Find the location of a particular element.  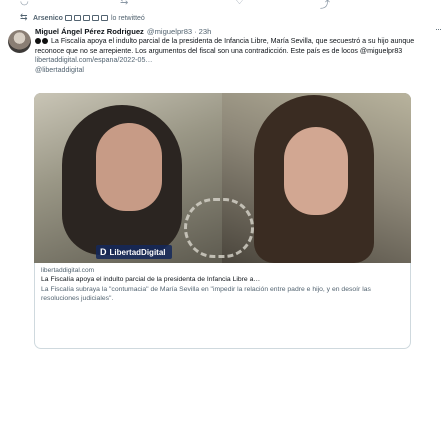

retweet-indicator: ⇆ Arsenico lo retwitteó is located at coordinates (82, 18).